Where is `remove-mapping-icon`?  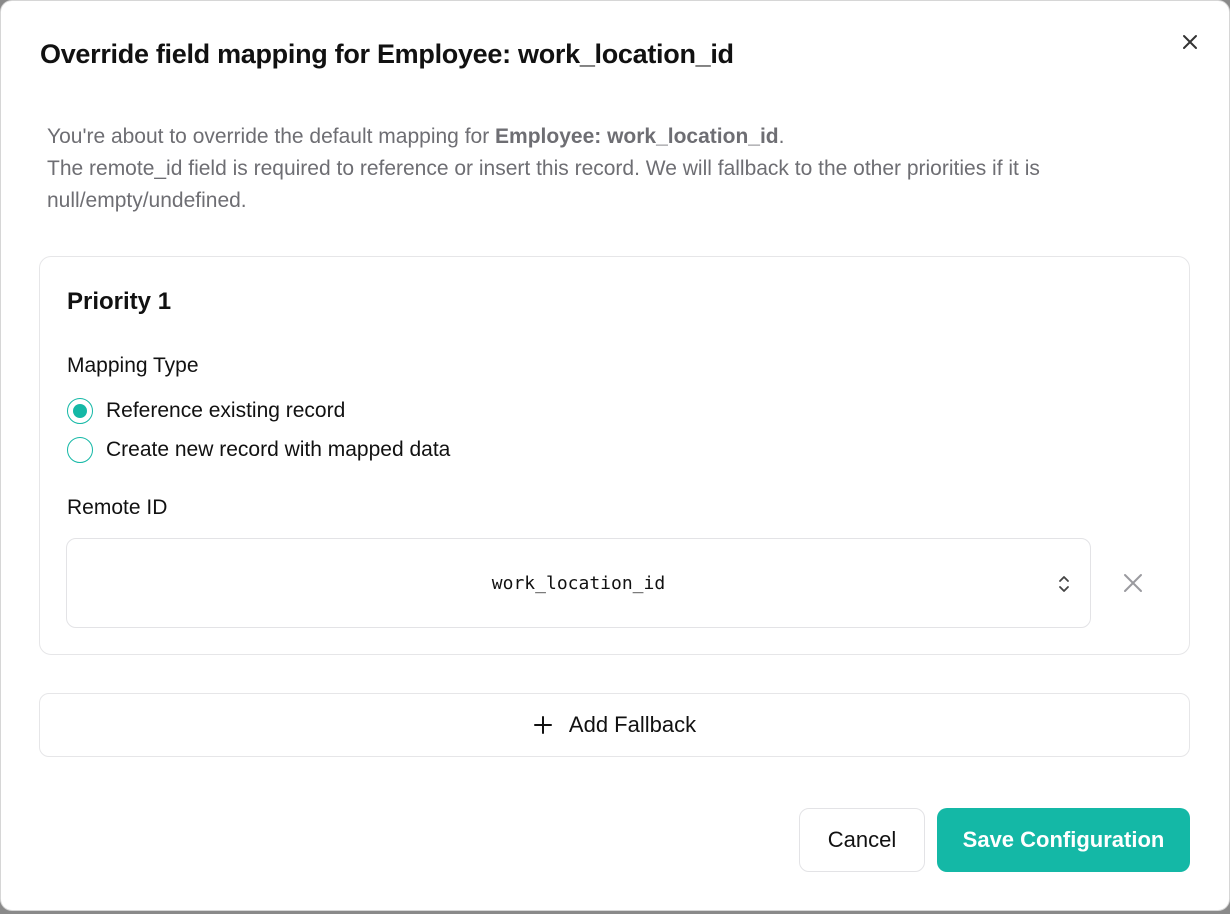
remove-mapping-icon is located at coordinates (1133, 583).